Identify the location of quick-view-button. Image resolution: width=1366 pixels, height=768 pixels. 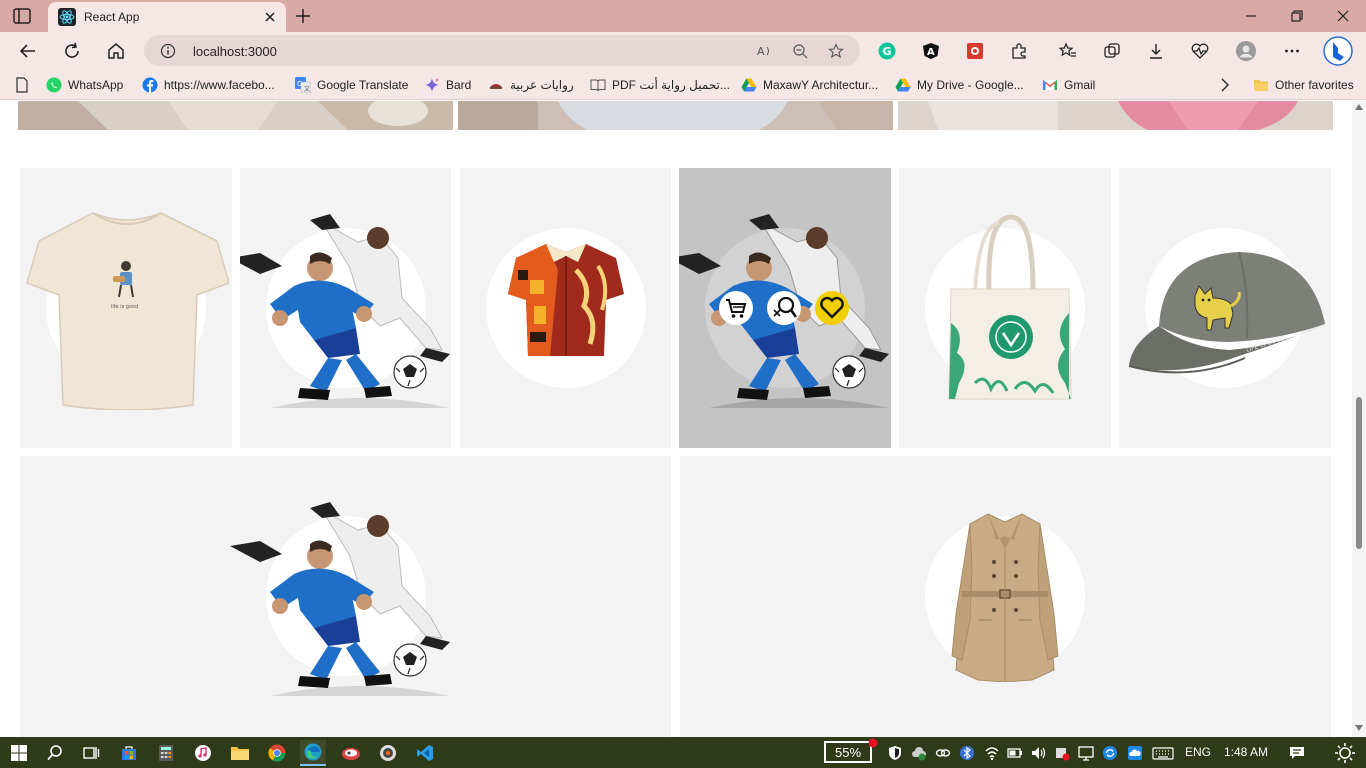
(784, 308).